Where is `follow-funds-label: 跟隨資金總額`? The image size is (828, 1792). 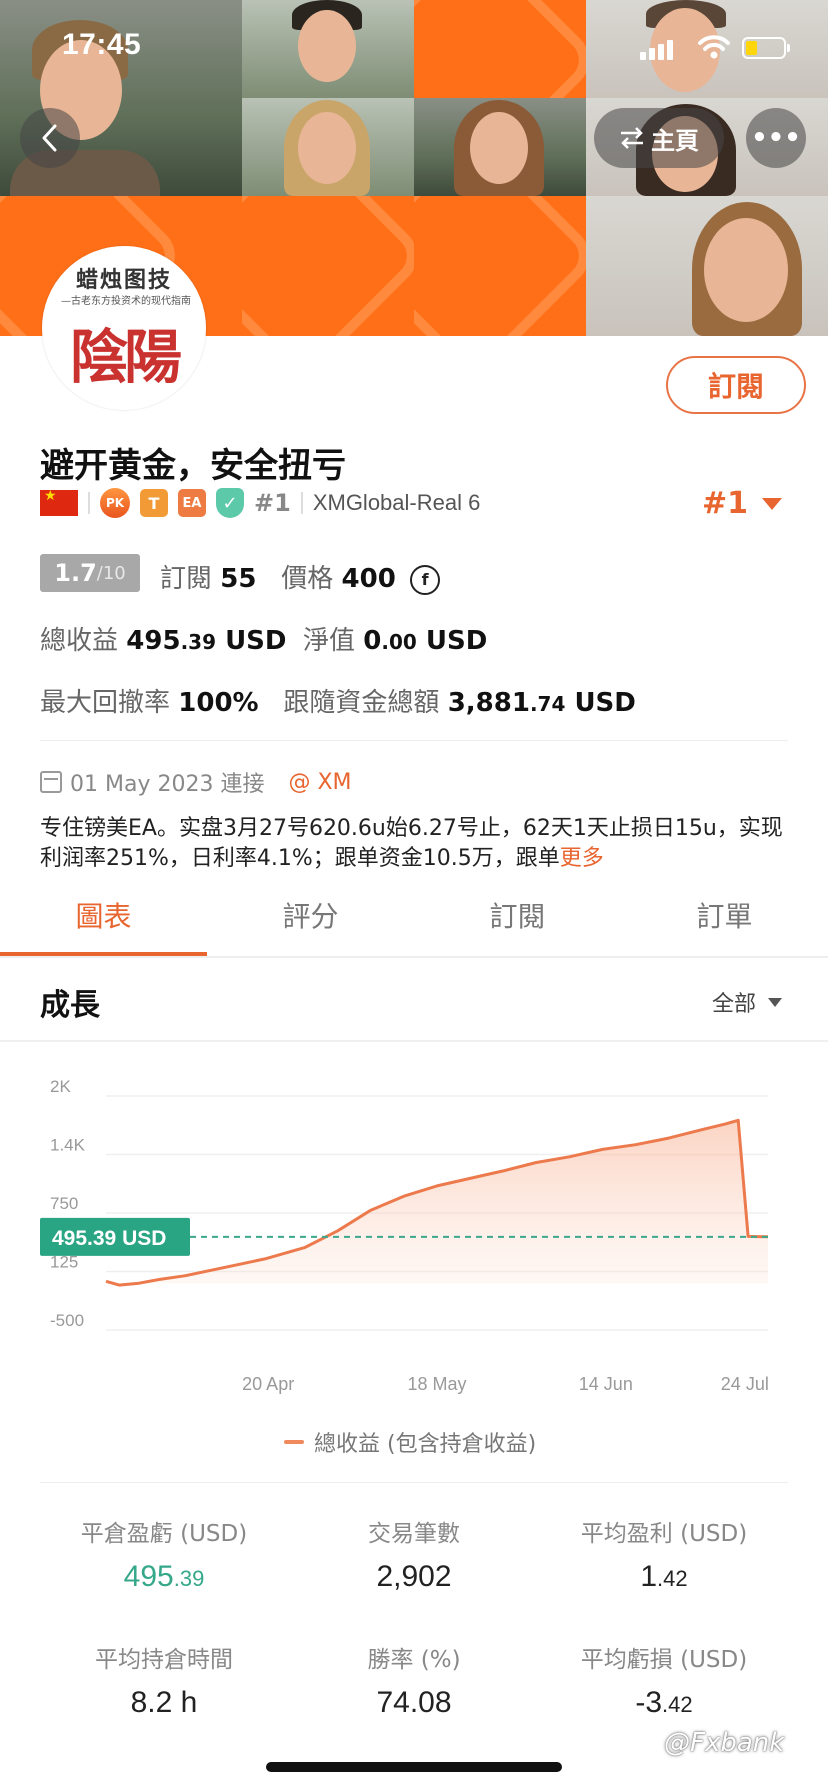 follow-funds-label: 跟隨資金總額 is located at coordinates (361, 703).